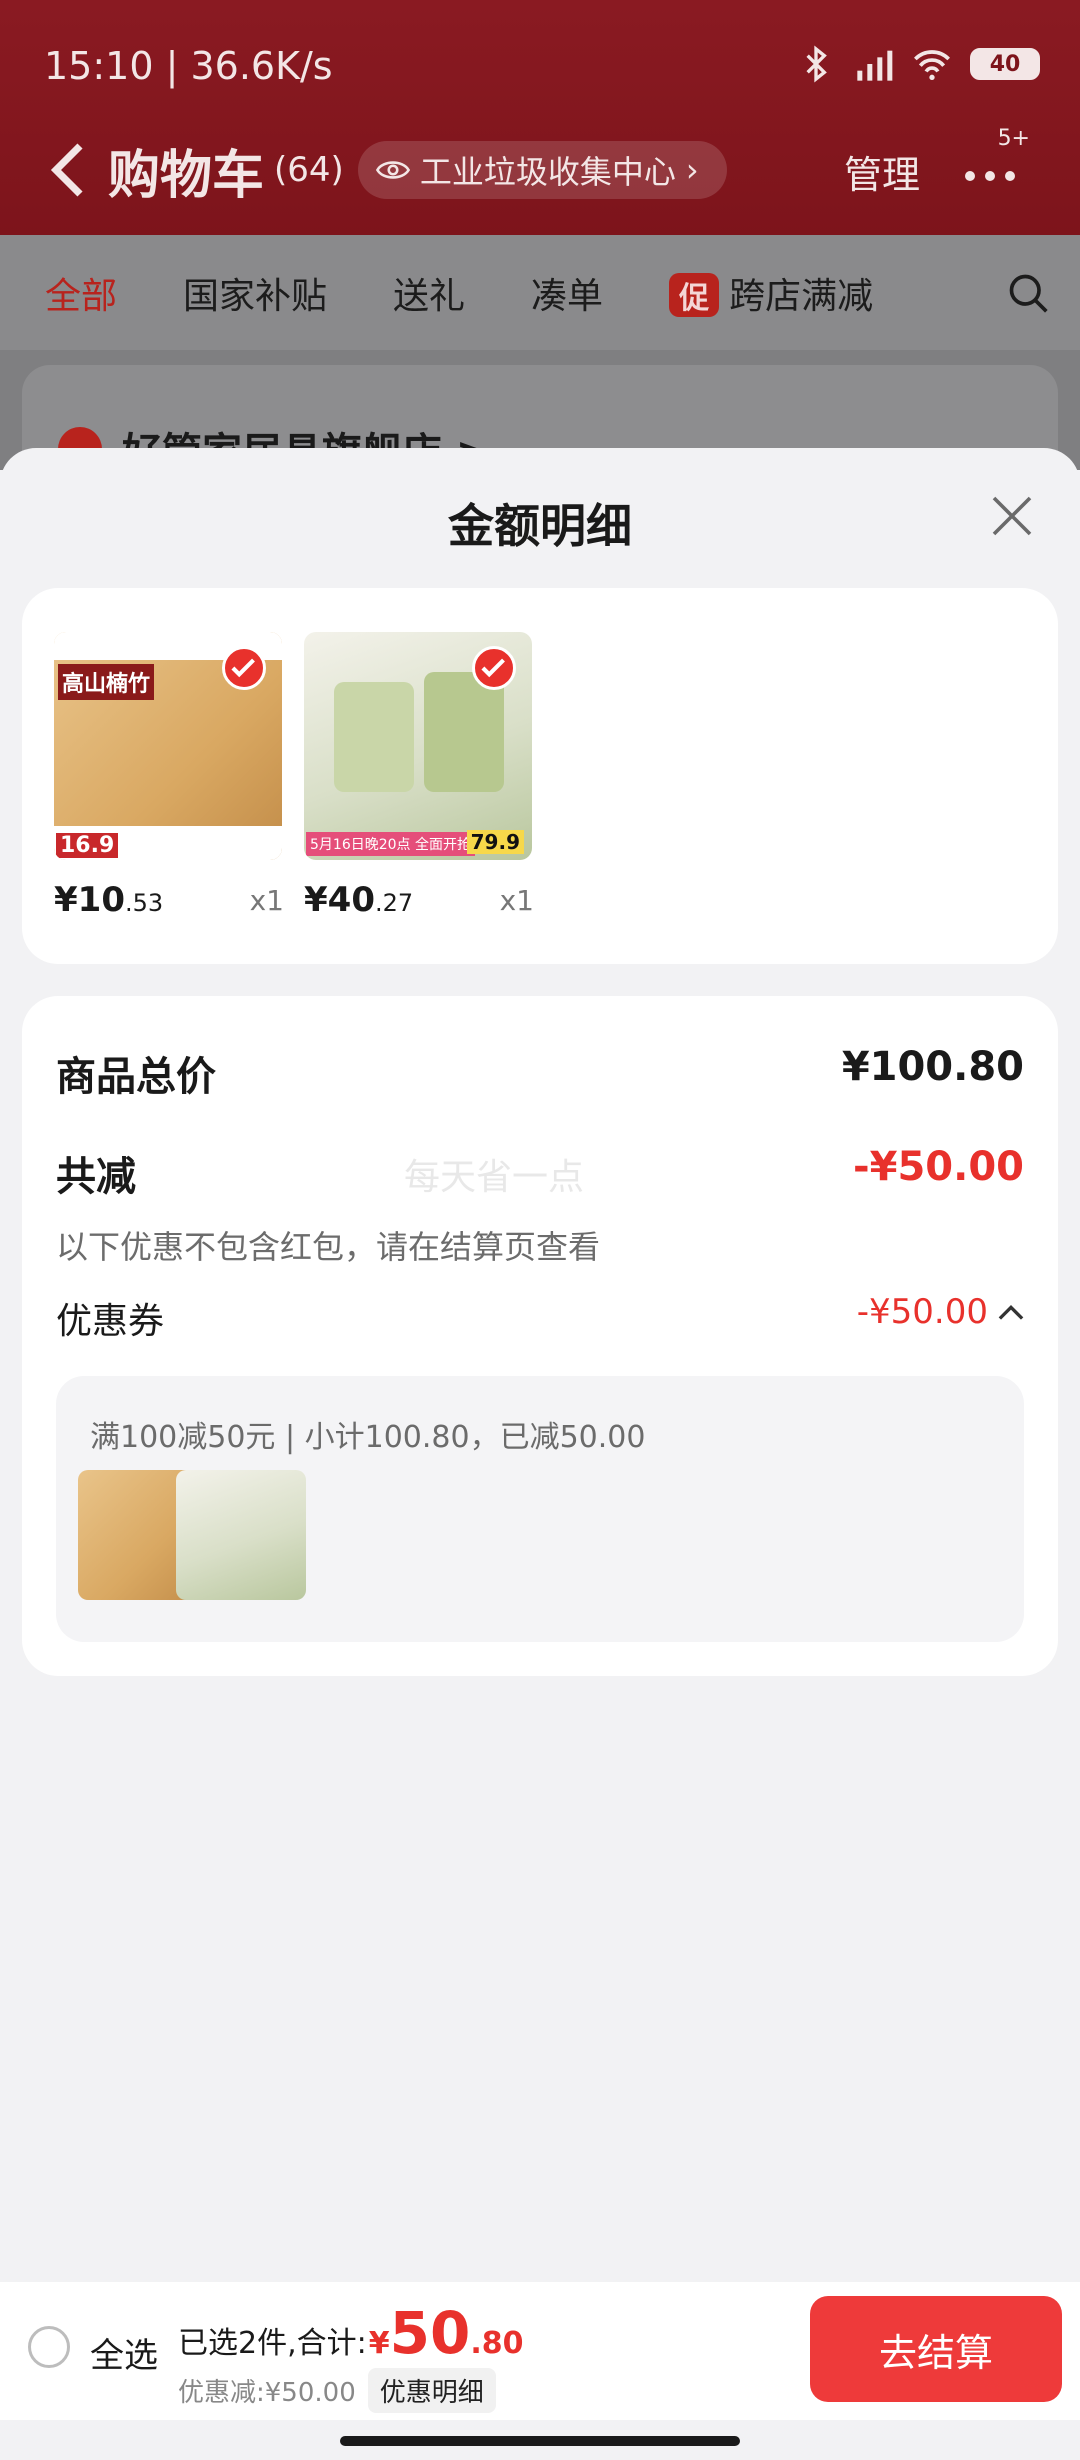 The height and width of the screenshot is (2460, 1080). I want to click on discount-note: 以下优惠不包含红包，请在结算页查看, so click(328, 1247).